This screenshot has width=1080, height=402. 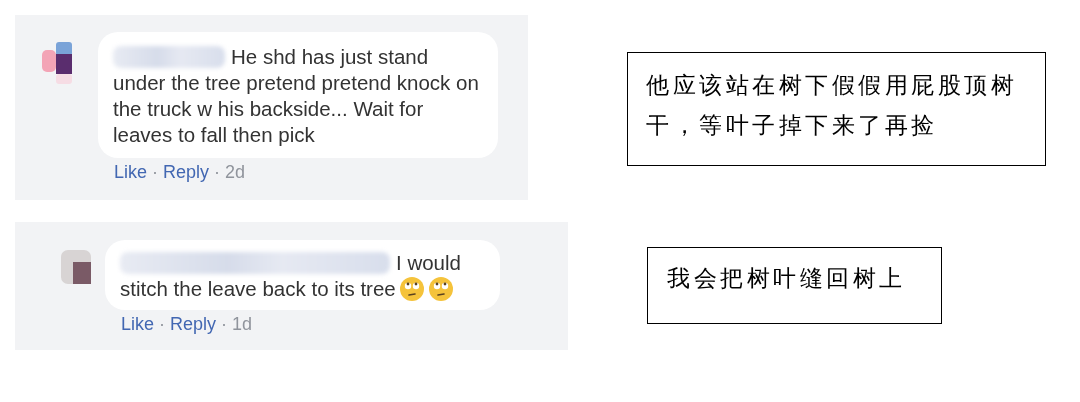 I want to click on comment-time: 2d, so click(x=235, y=172).